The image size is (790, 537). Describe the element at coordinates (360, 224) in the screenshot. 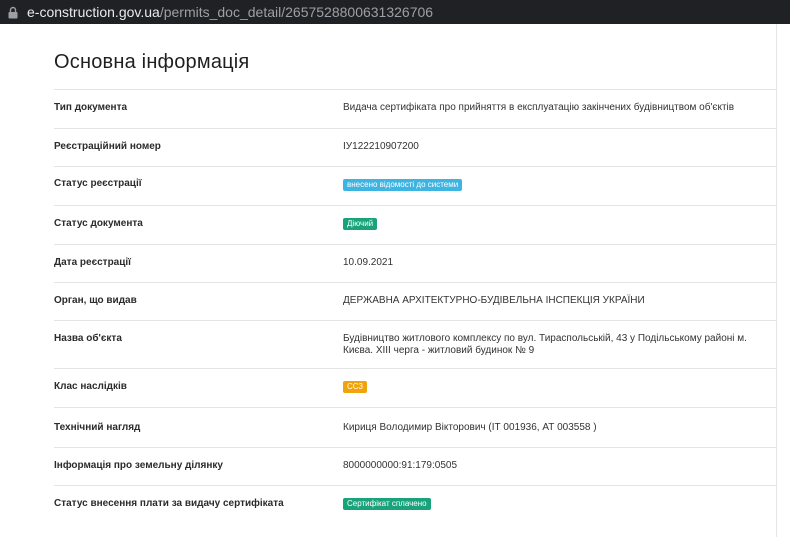

I see `status-badge: Діючий` at that location.